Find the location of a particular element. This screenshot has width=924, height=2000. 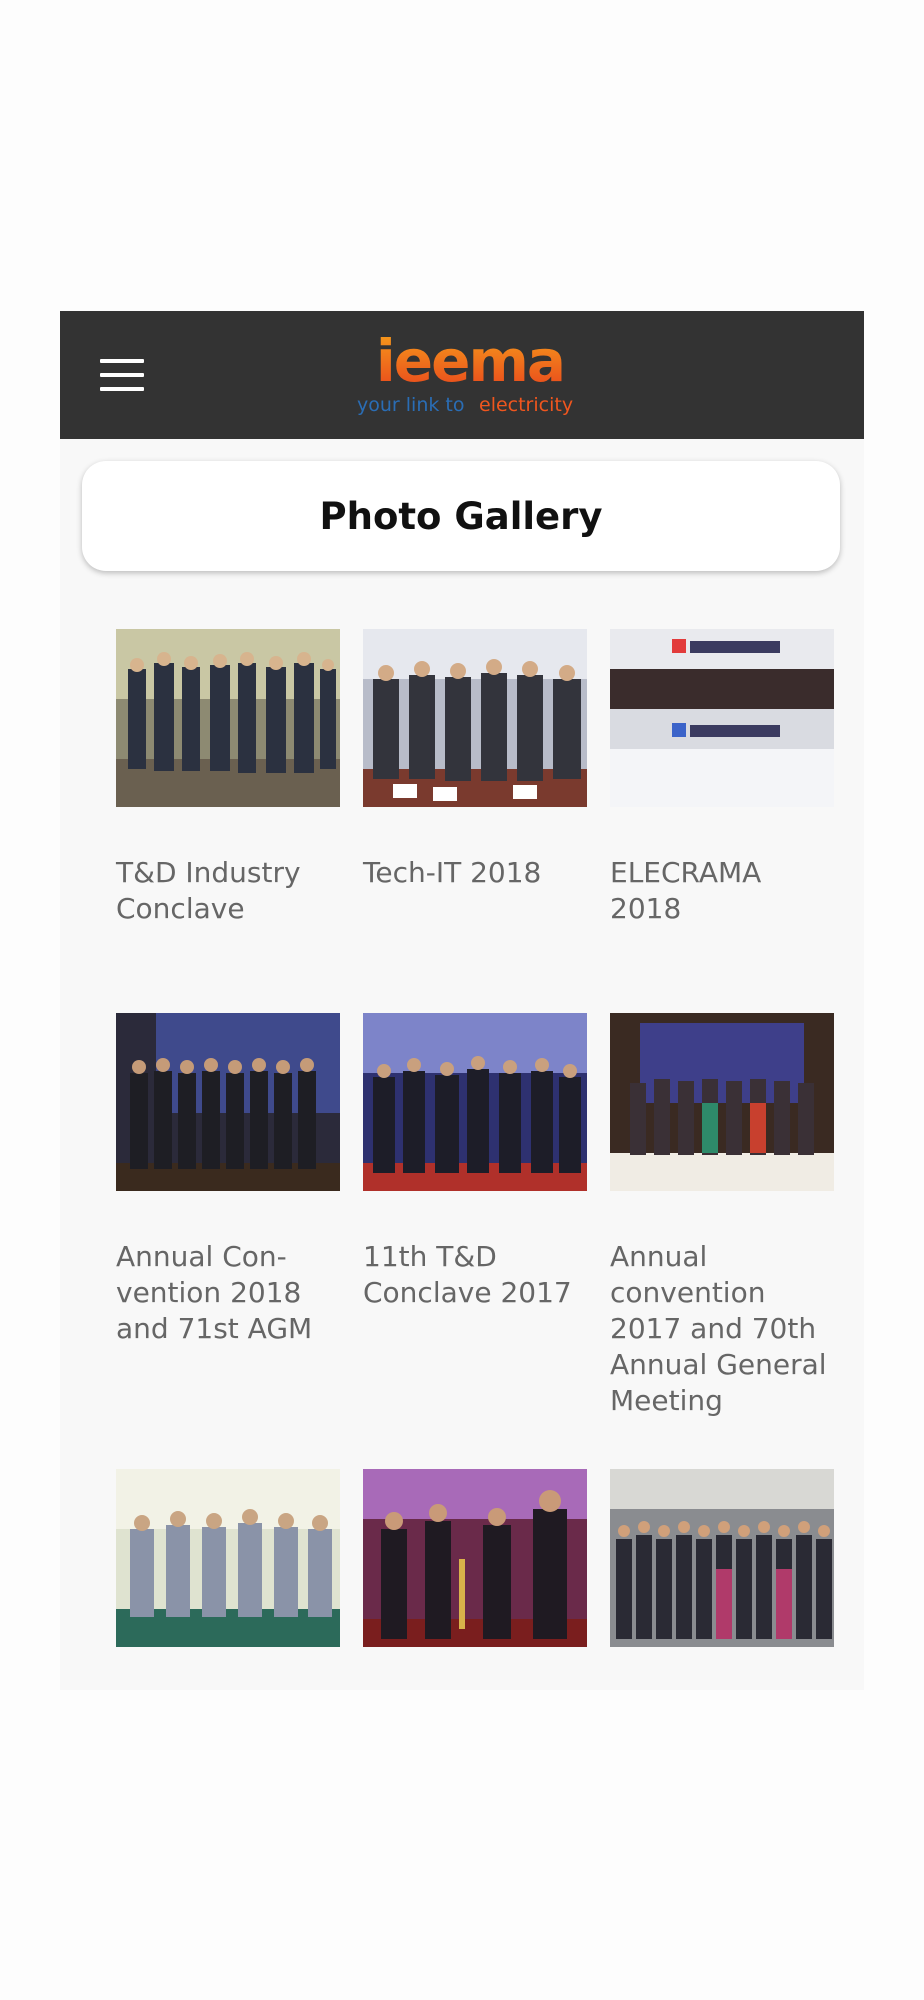

gallery-caption: 11th T&D Conclave 2017 is located at coordinates (475, 1275).